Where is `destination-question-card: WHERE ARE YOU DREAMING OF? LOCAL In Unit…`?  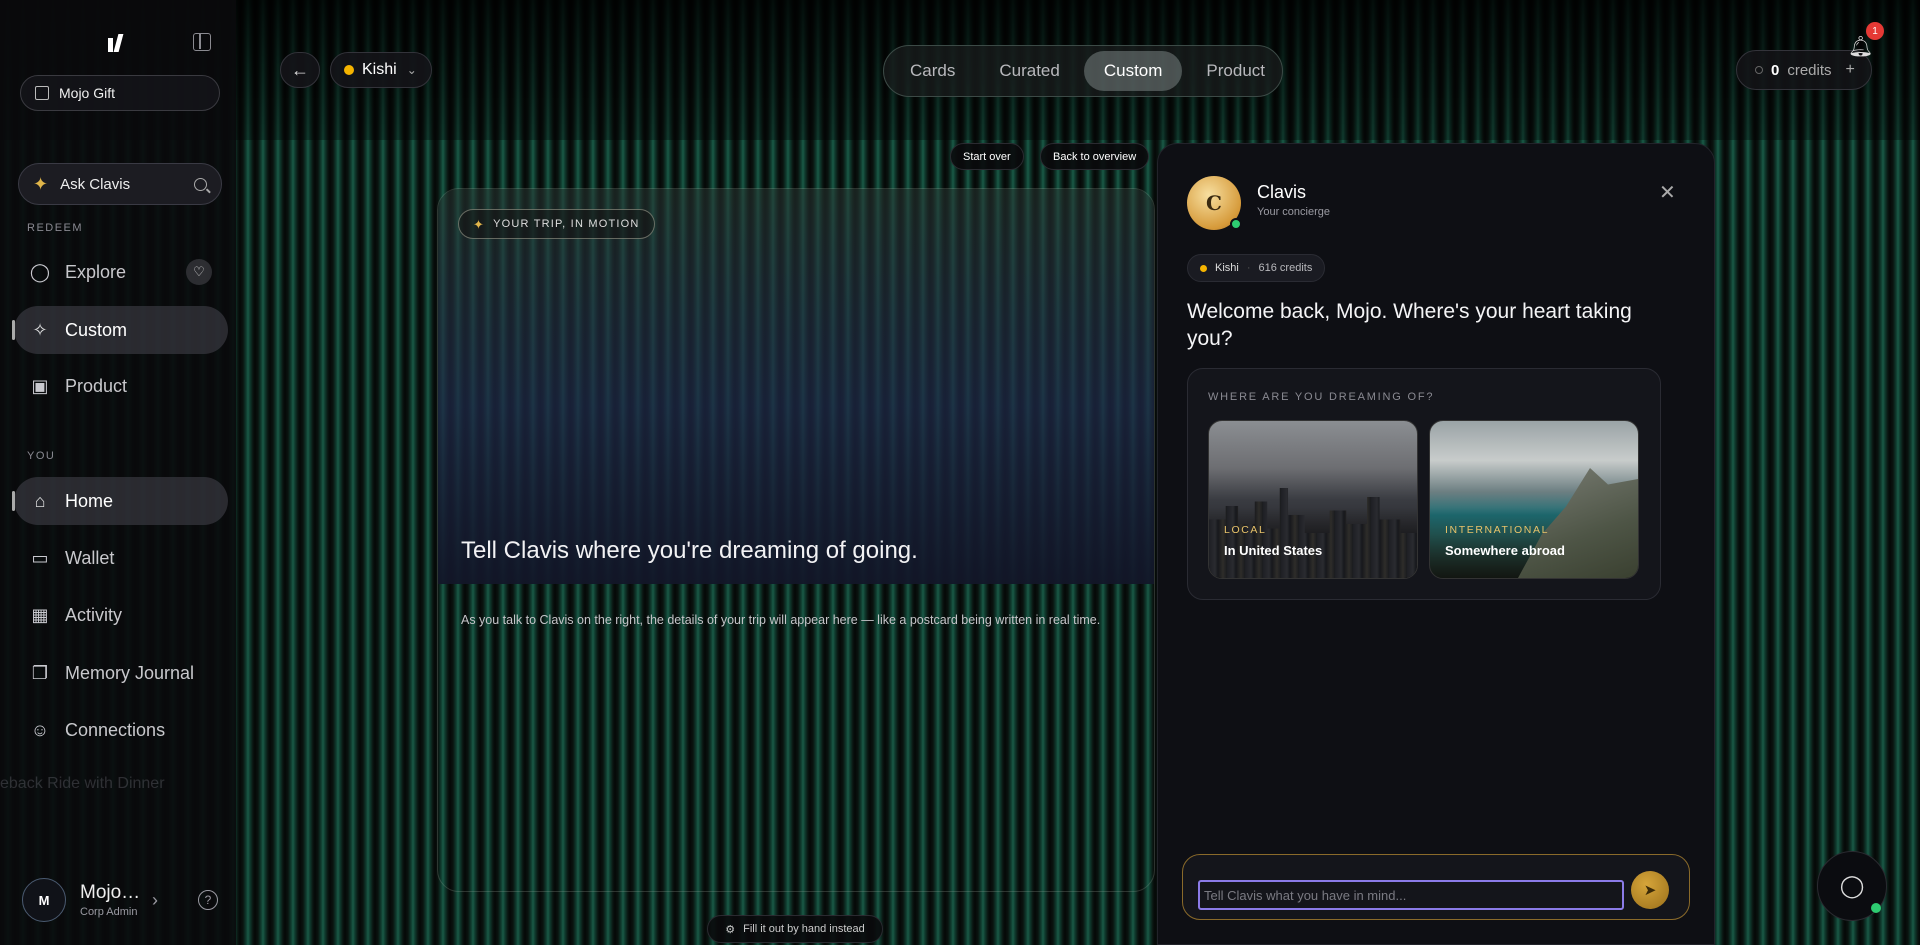
destination-question-card: WHERE ARE YOU DREAMING OF? LOCAL In Unit… is located at coordinates (1424, 484).